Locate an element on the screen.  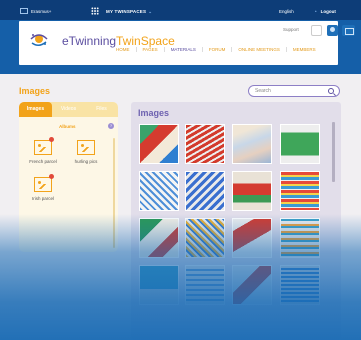
nav-online-meetings: ONLINE MEETINGS is located at coordinates (258, 49).